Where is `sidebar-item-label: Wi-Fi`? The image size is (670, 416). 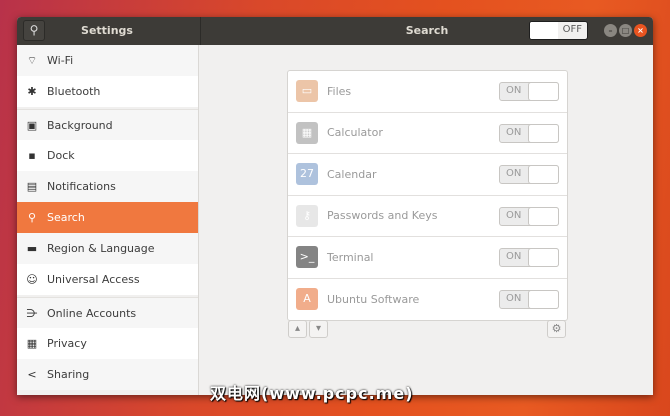 sidebar-item-label: Wi-Fi is located at coordinates (60, 60).